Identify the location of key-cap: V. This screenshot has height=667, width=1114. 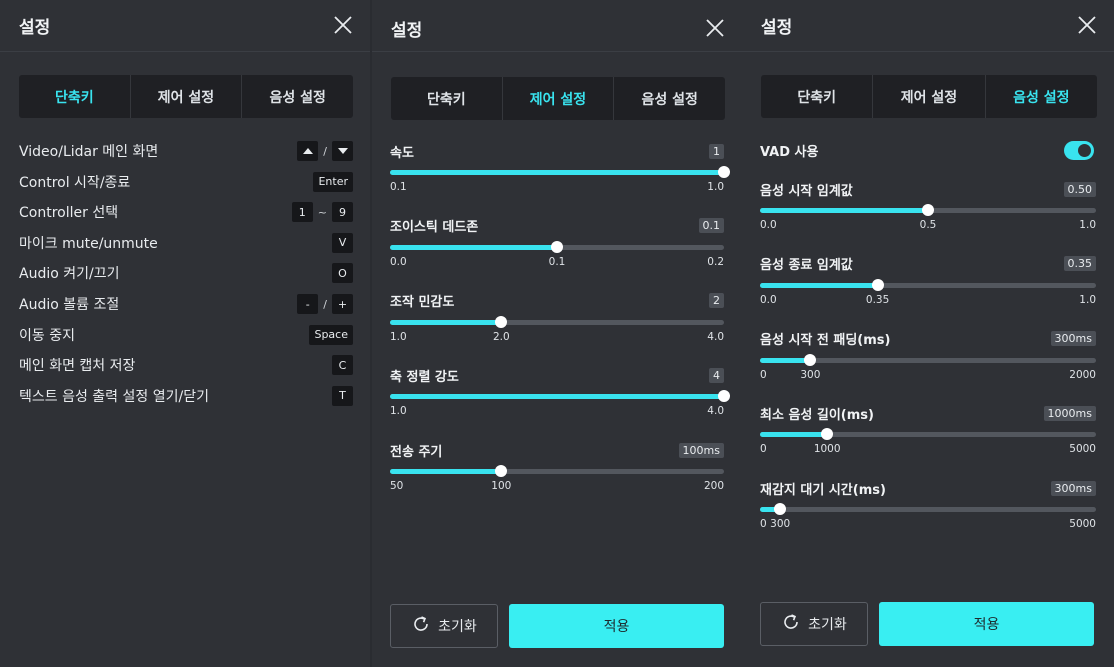
(342, 242).